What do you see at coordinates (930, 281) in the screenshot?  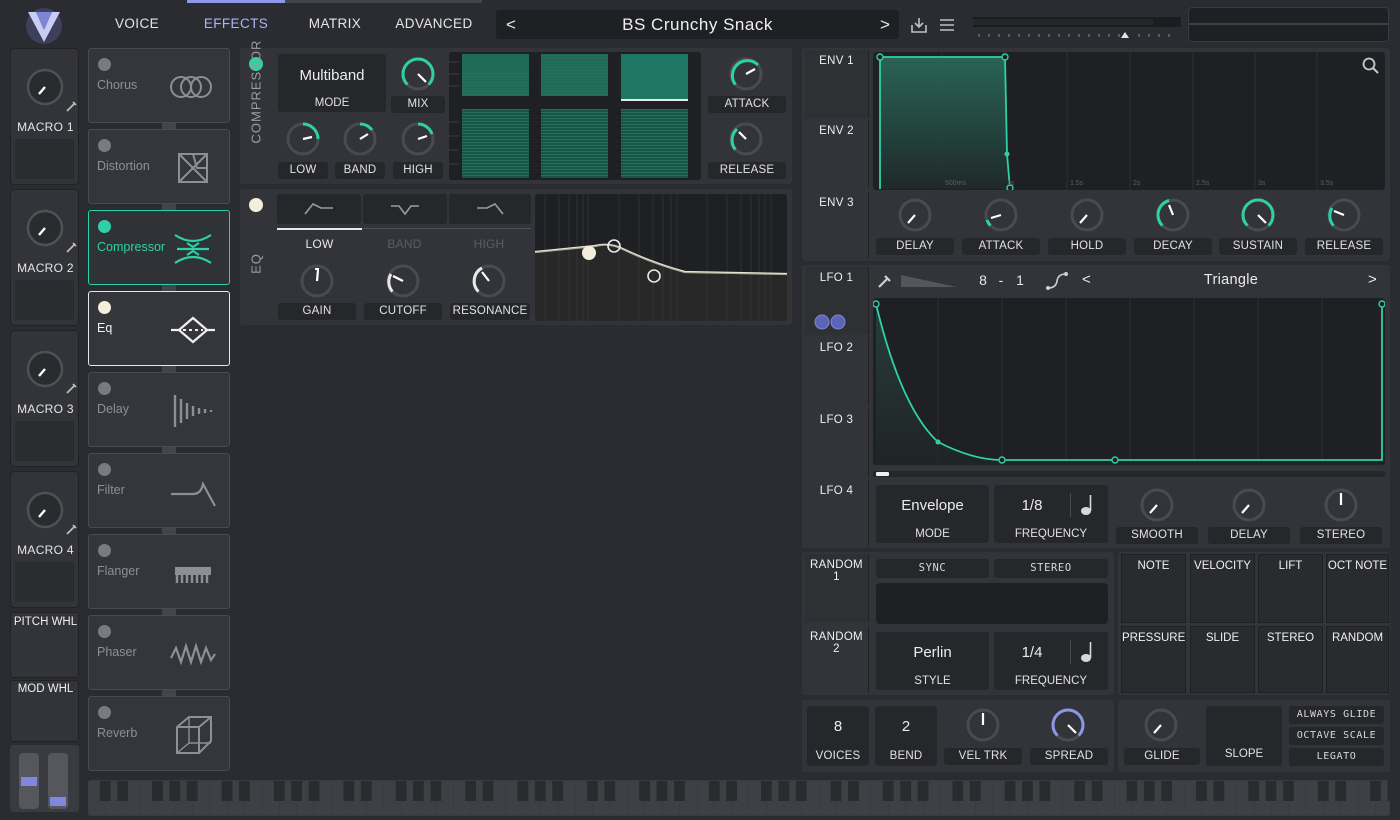 I see `smooth-slider` at bounding box center [930, 281].